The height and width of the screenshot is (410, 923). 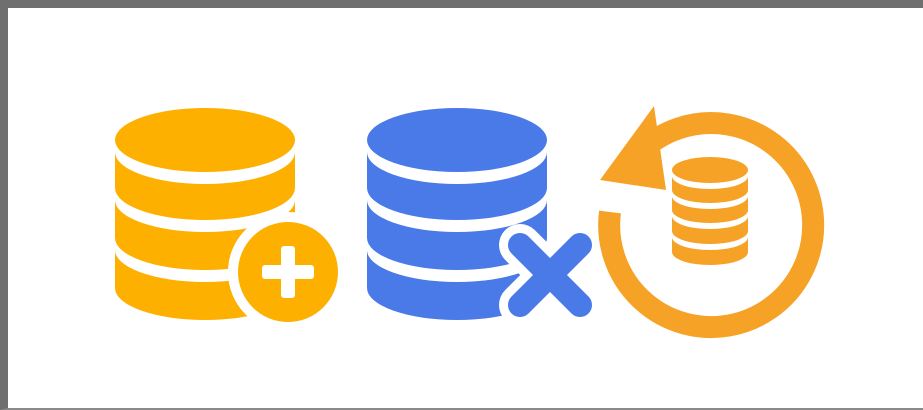 I want to click on database-add-icon, so click(x=231, y=220).